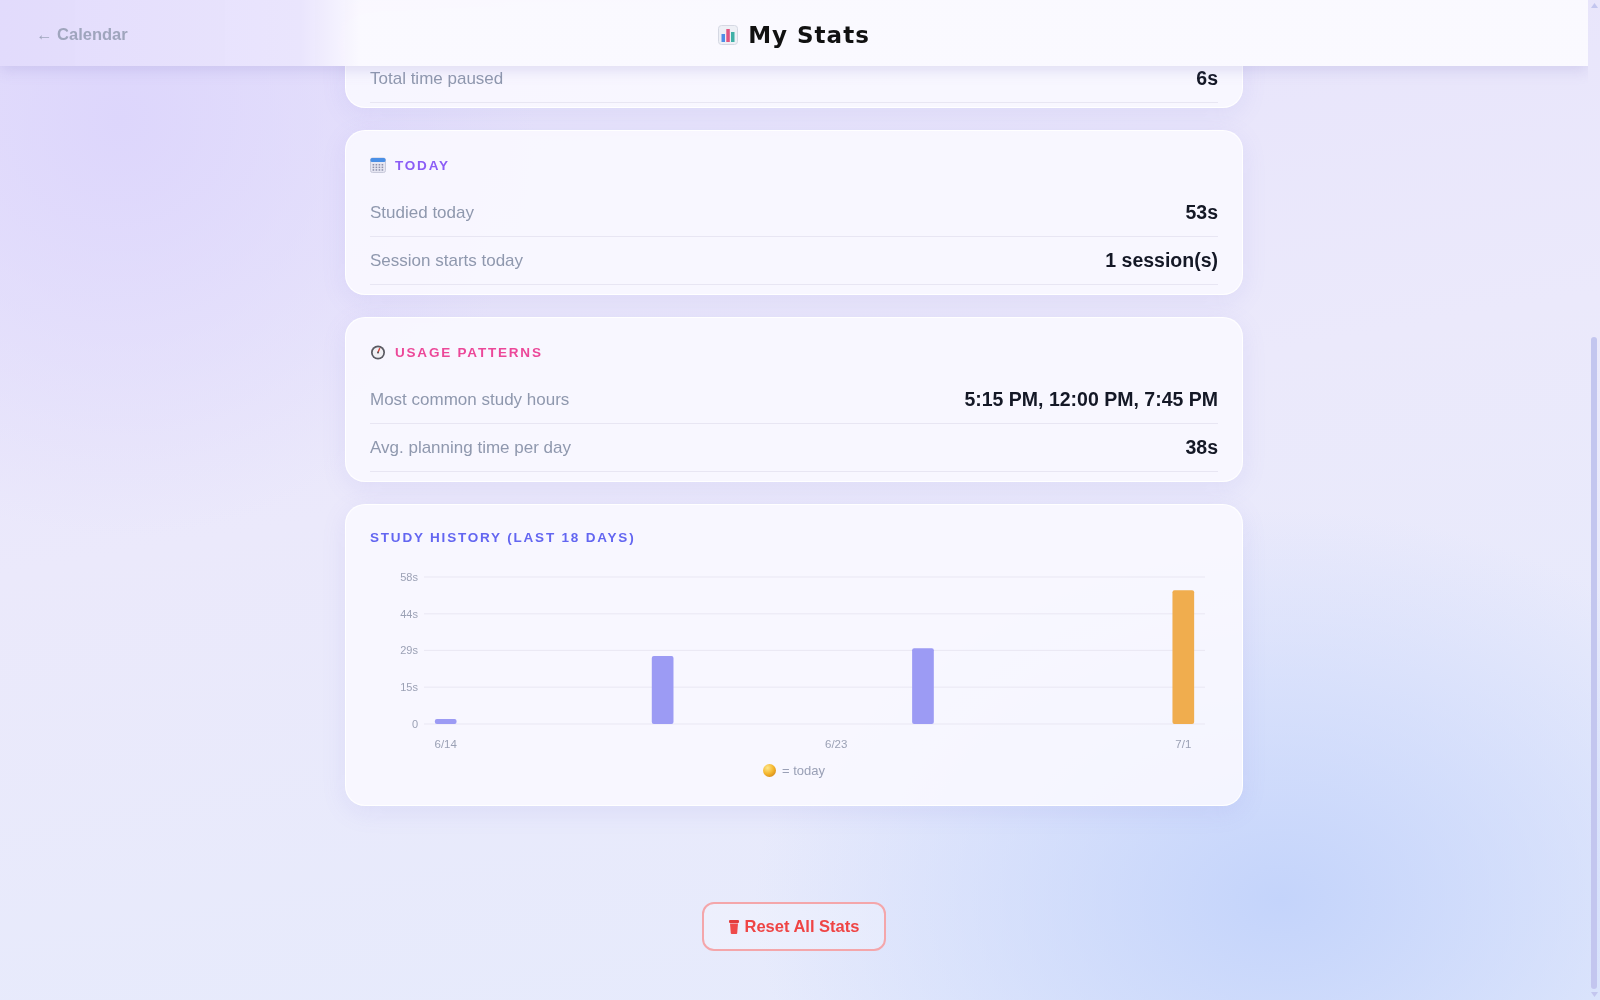 The image size is (1600, 1000). I want to click on calendar-icon, so click(378, 165).